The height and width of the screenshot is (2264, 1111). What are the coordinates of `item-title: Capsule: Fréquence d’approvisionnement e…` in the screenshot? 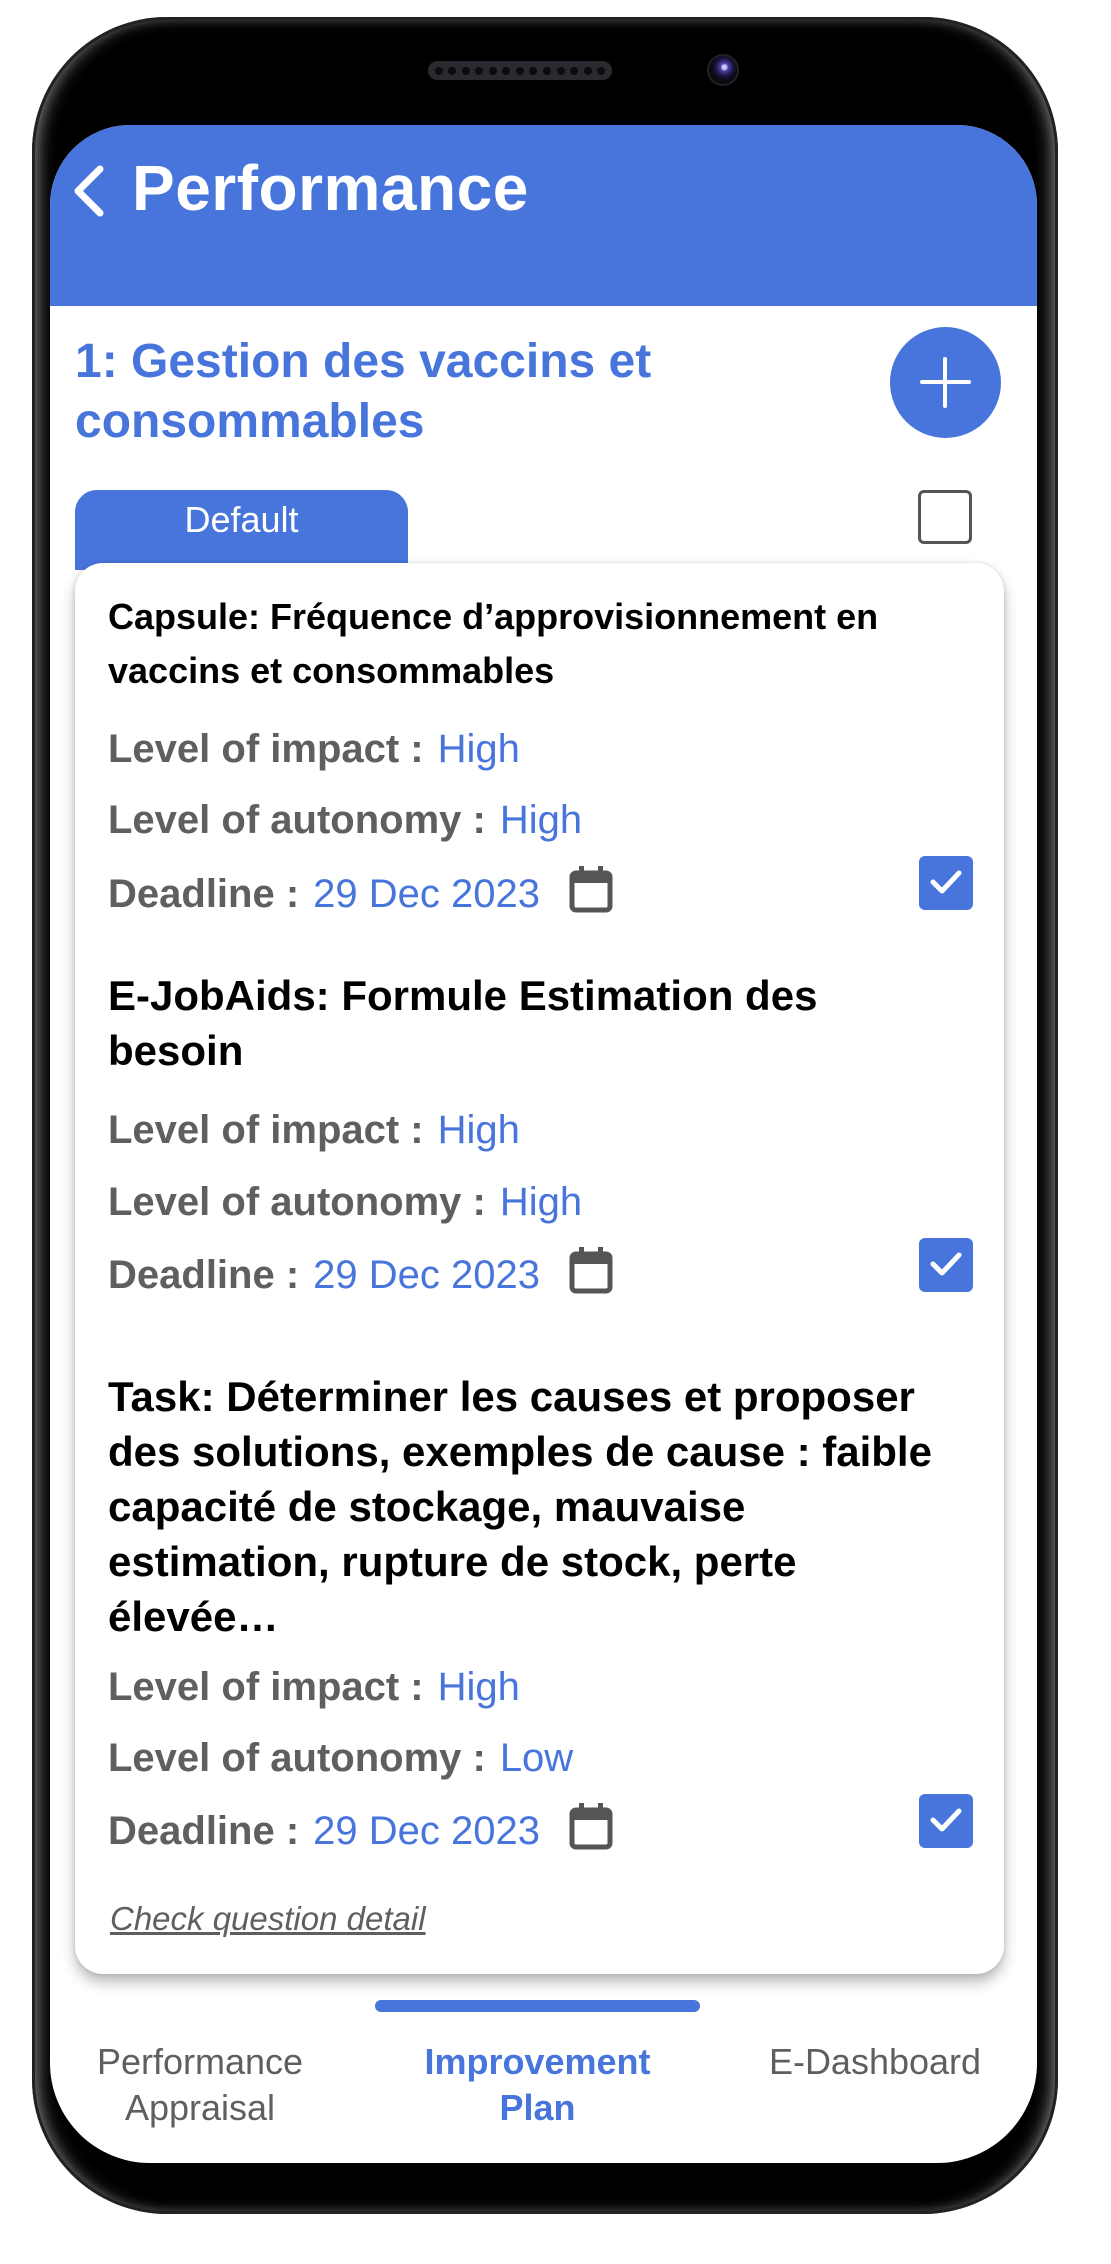 It's located at (493, 643).